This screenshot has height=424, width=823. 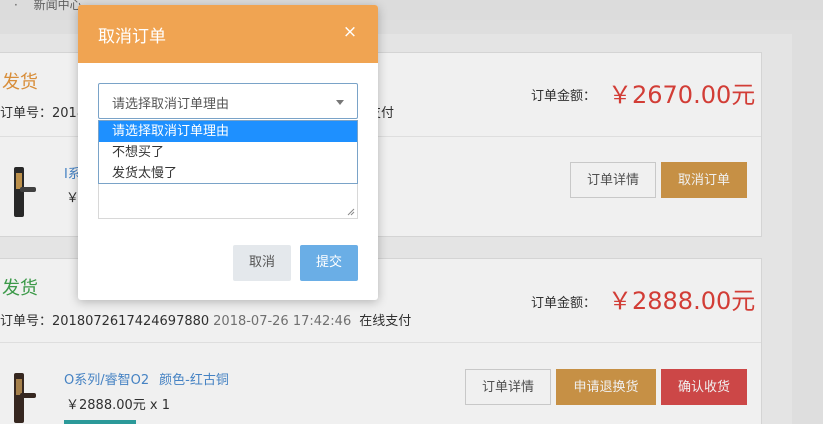 I want to click on option-slow-shipping: 发货太慢了, so click(x=228, y=173).